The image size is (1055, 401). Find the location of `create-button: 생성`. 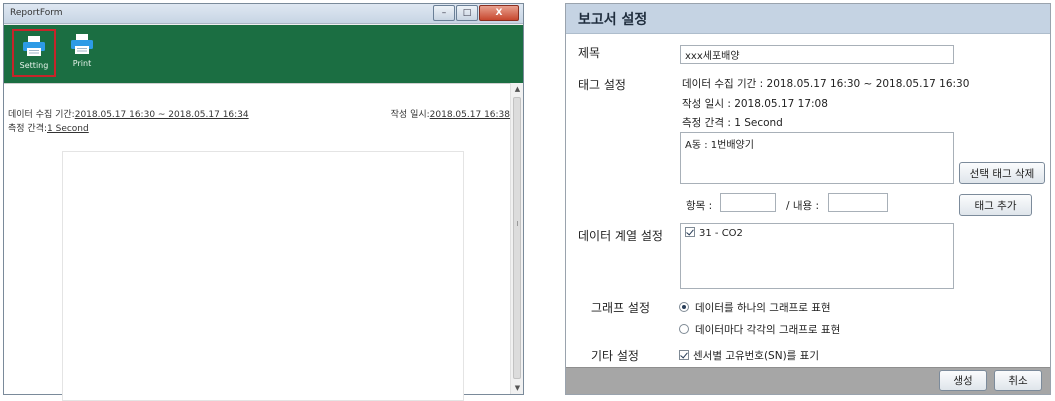

create-button: 생성 is located at coordinates (963, 380).